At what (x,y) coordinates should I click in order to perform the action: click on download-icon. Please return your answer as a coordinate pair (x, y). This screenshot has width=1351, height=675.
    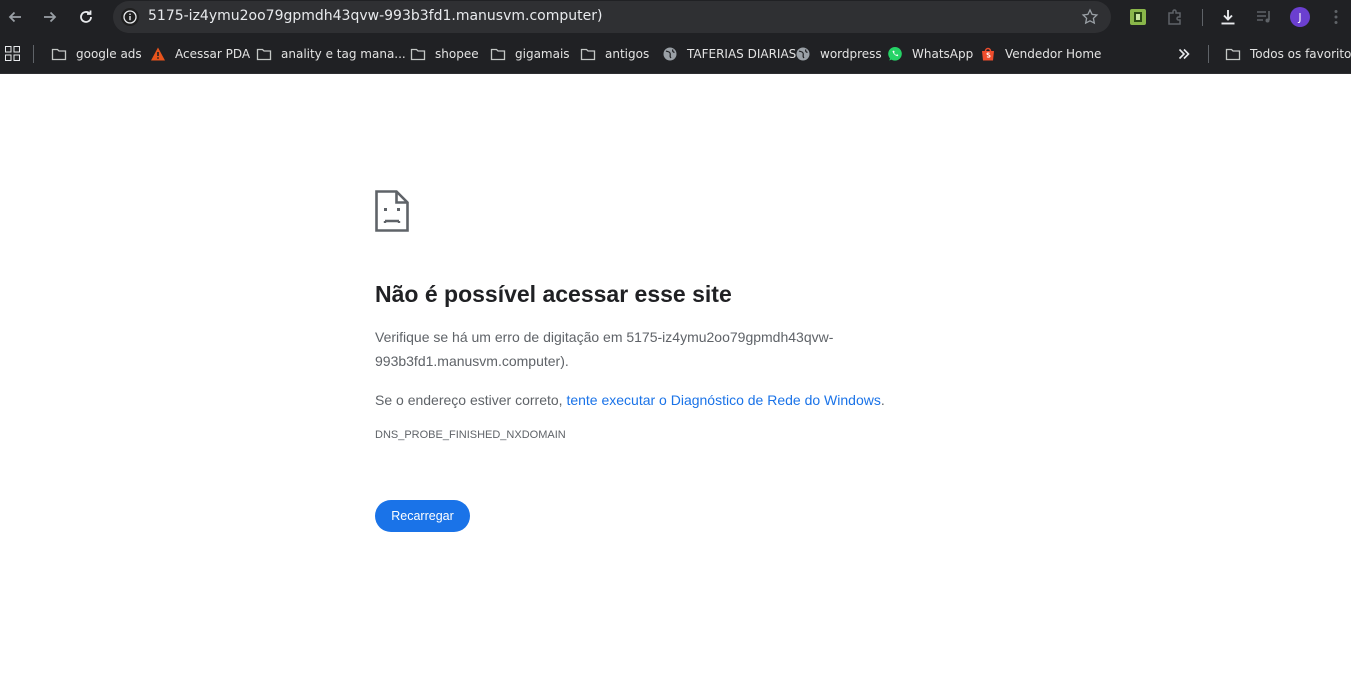
    Looking at the image, I should click on (1228, 17).